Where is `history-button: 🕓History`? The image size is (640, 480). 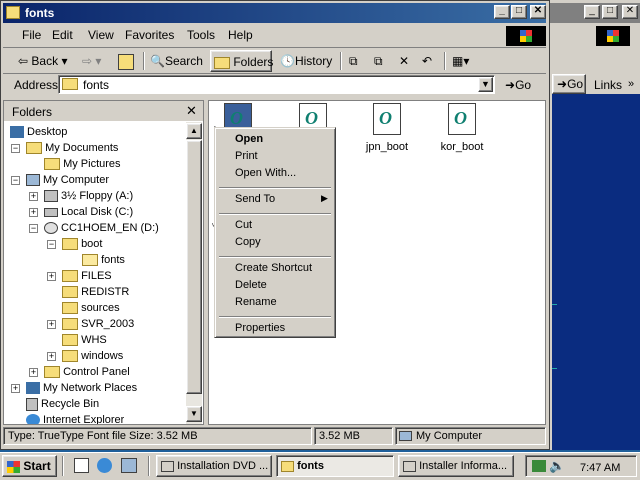 history-button: 🕓History is located at coordinates (306, 61).